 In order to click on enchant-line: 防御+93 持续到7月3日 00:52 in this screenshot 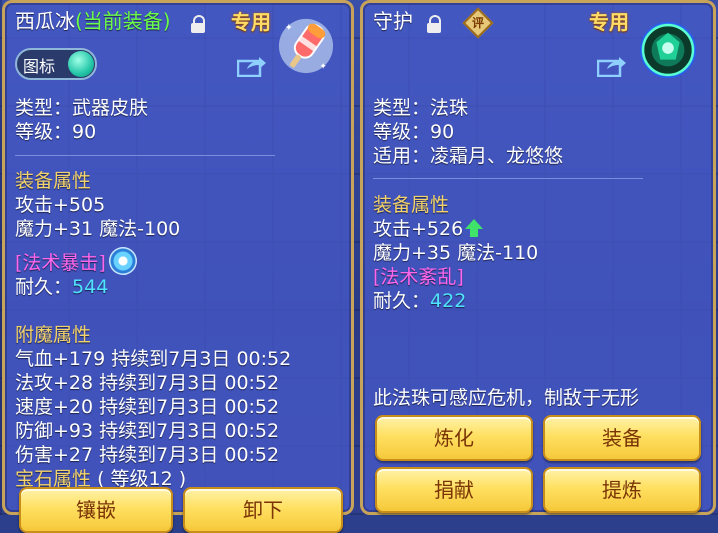, I will do `click(147, 431)`.